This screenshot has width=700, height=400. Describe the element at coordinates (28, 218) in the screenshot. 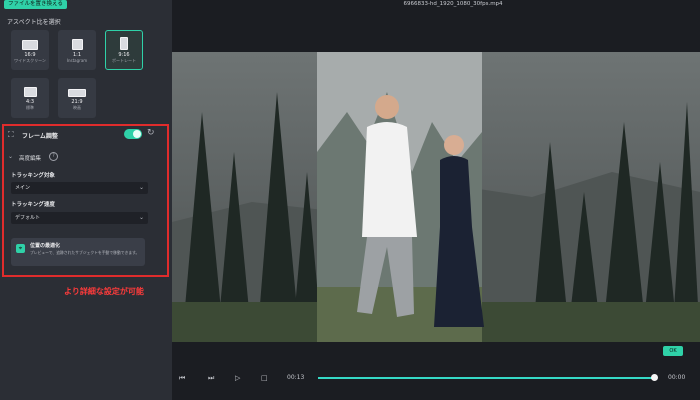

I see `tracking-speed-value: デフォルト` at that location.